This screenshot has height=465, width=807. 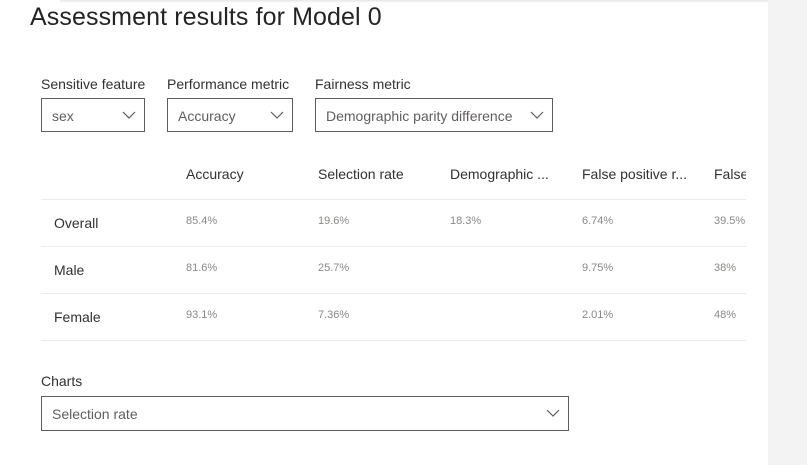 What do you see at coordinates (76, 223) in the screenshot?
I see `row-label: Overall` at bounding box center [76, 223].